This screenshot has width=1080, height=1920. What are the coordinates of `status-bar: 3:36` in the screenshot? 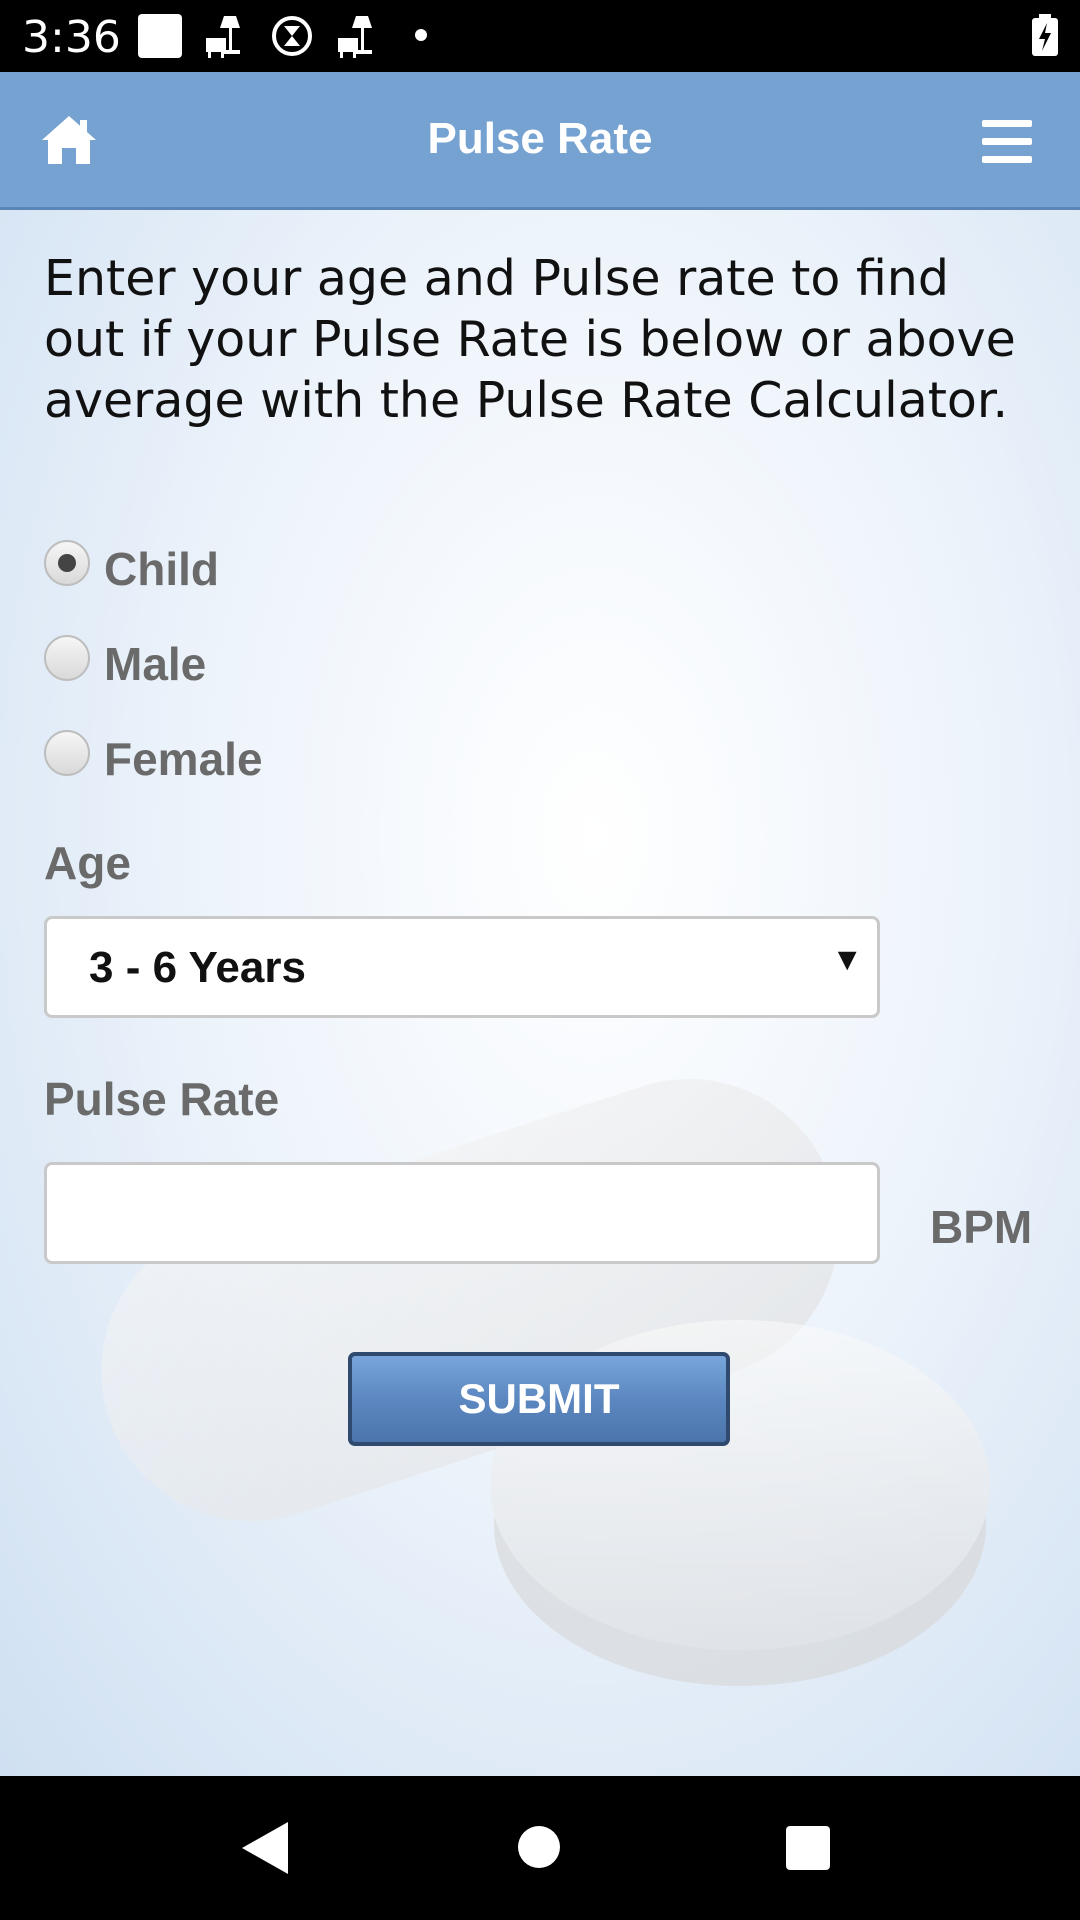 It's located at (540, 36).